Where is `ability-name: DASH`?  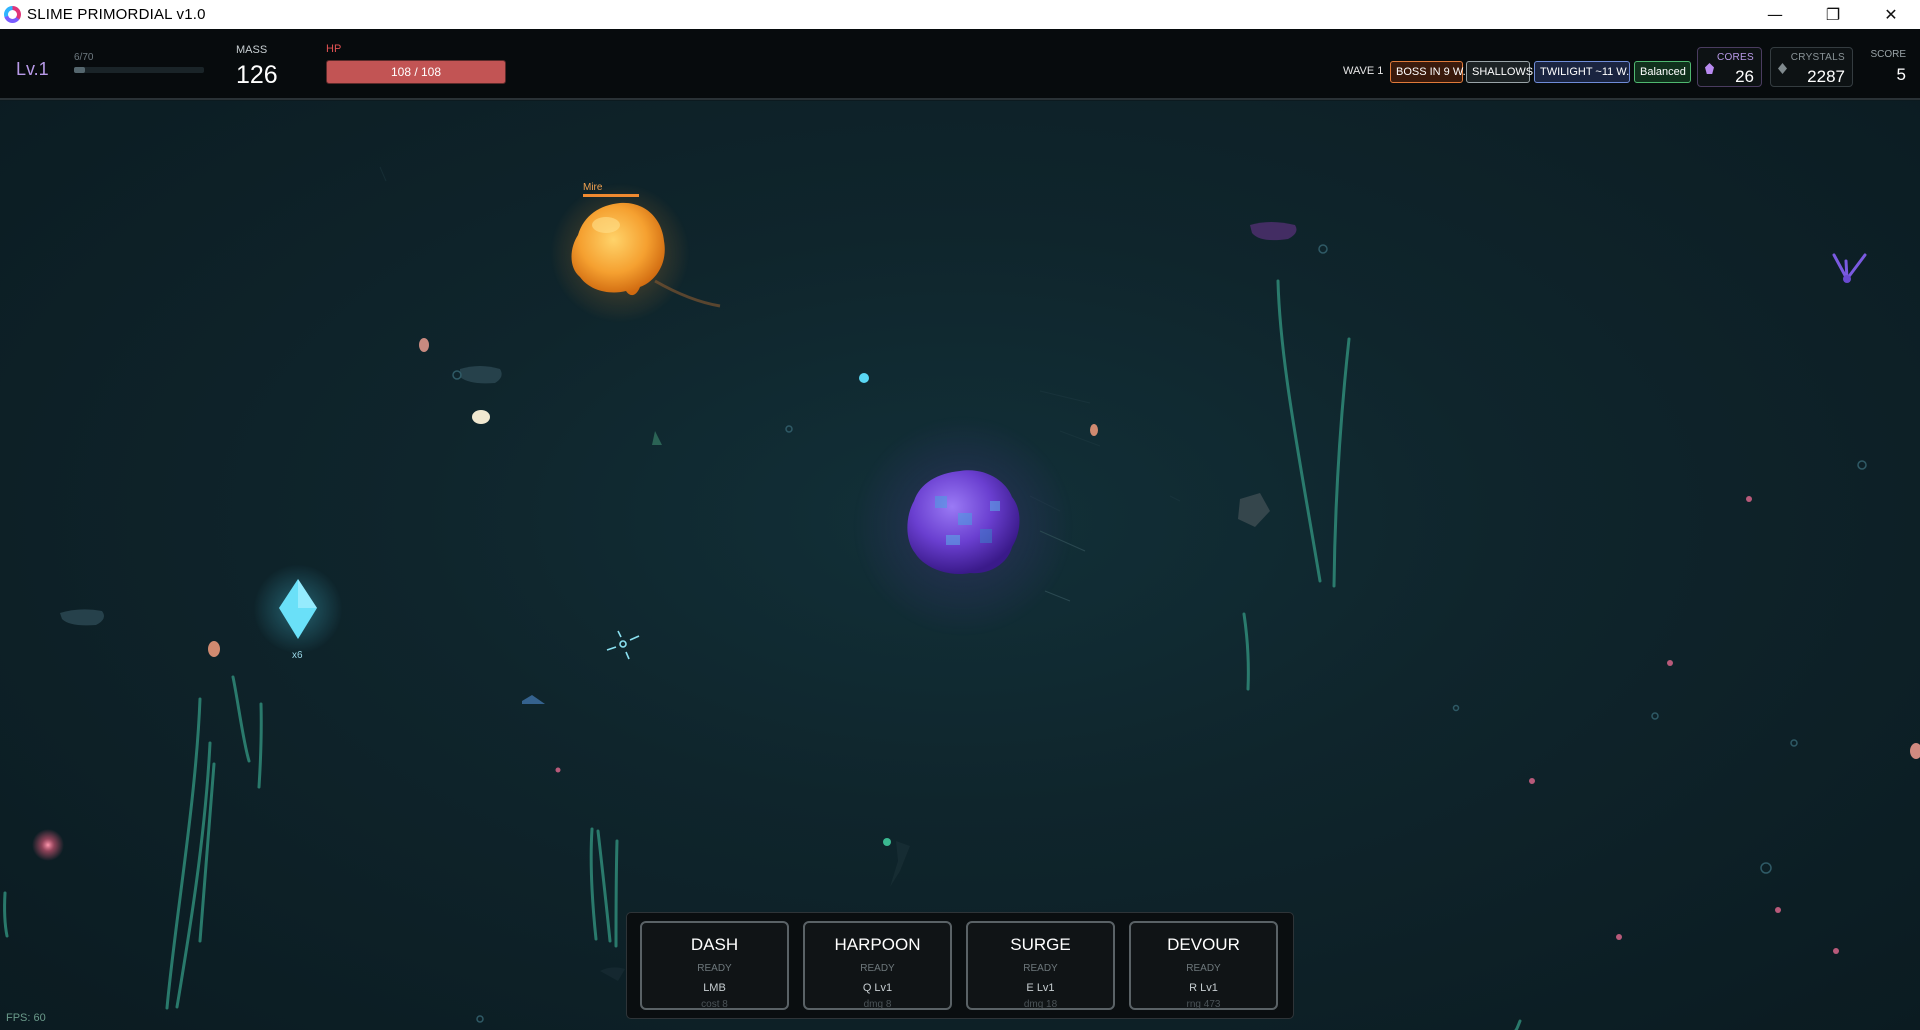 ability-name: DASH is located at coordinates (714, 944).